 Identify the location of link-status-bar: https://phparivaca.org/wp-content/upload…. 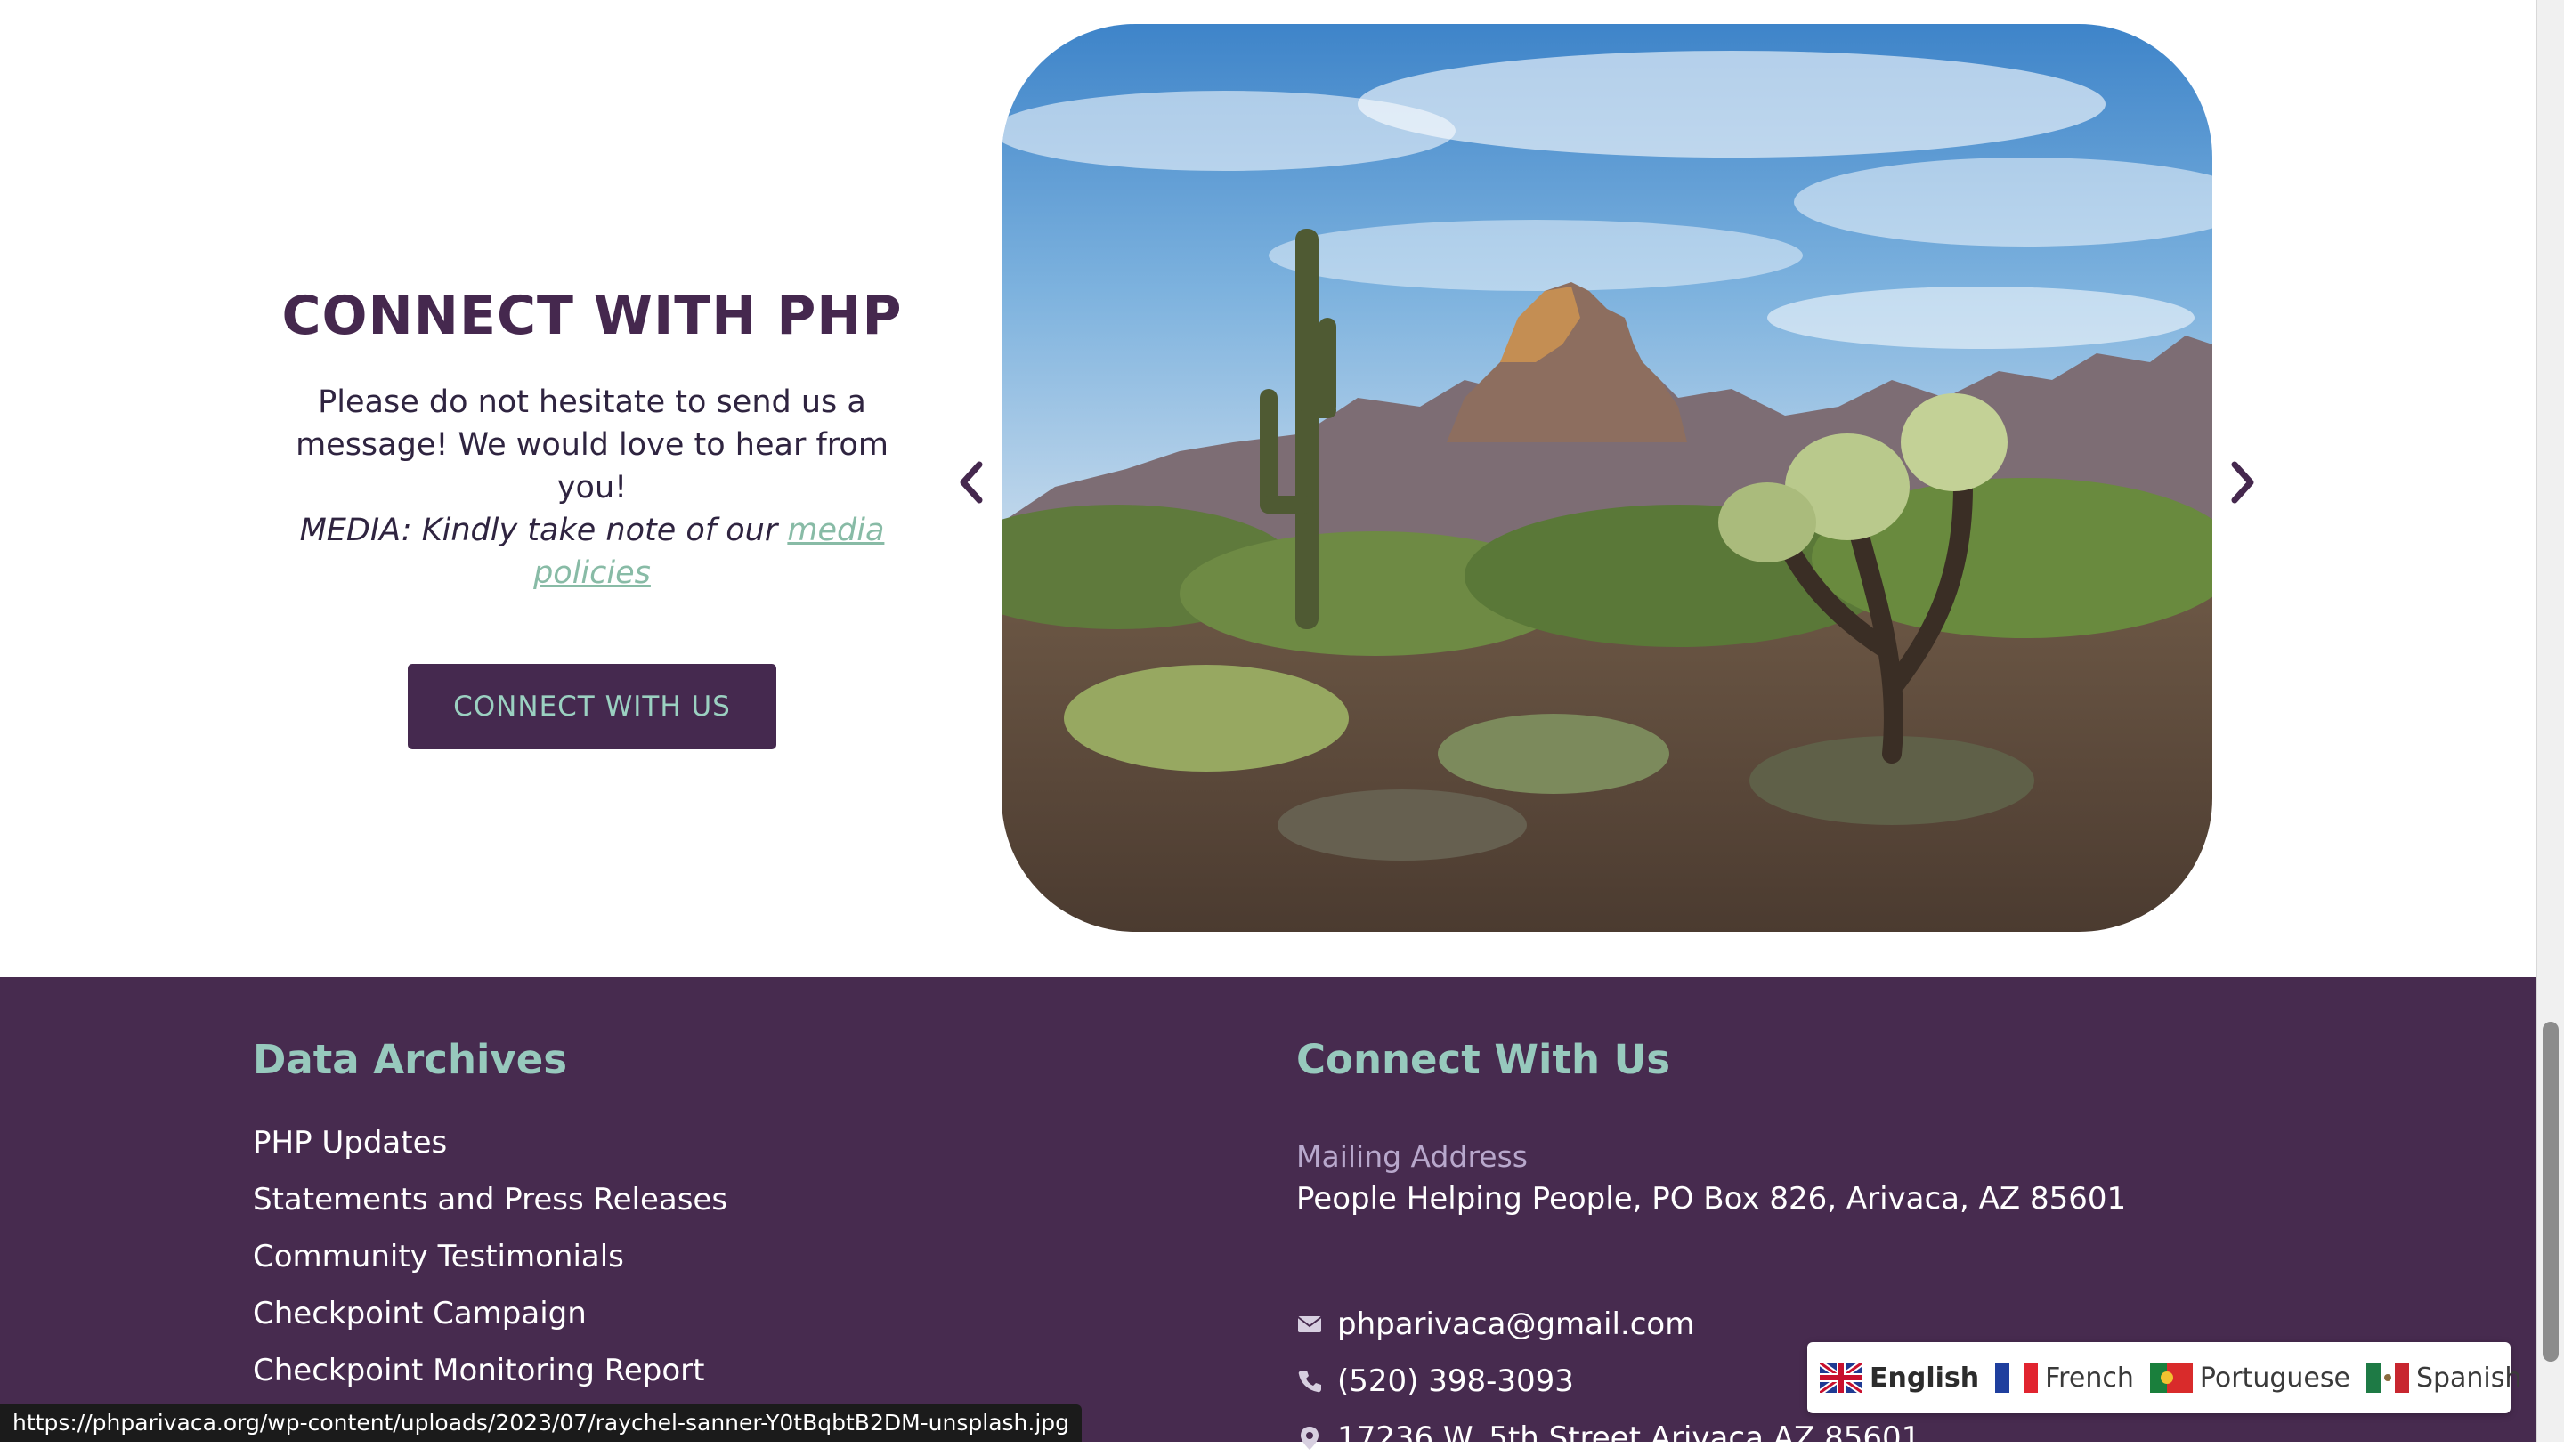
(541, 1423).